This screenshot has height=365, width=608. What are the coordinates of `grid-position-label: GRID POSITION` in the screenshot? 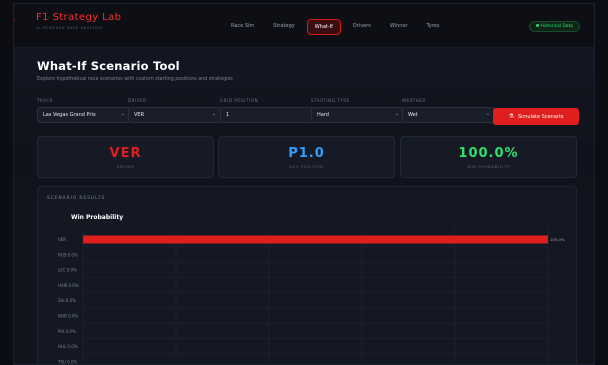 It's located at (239, 100).